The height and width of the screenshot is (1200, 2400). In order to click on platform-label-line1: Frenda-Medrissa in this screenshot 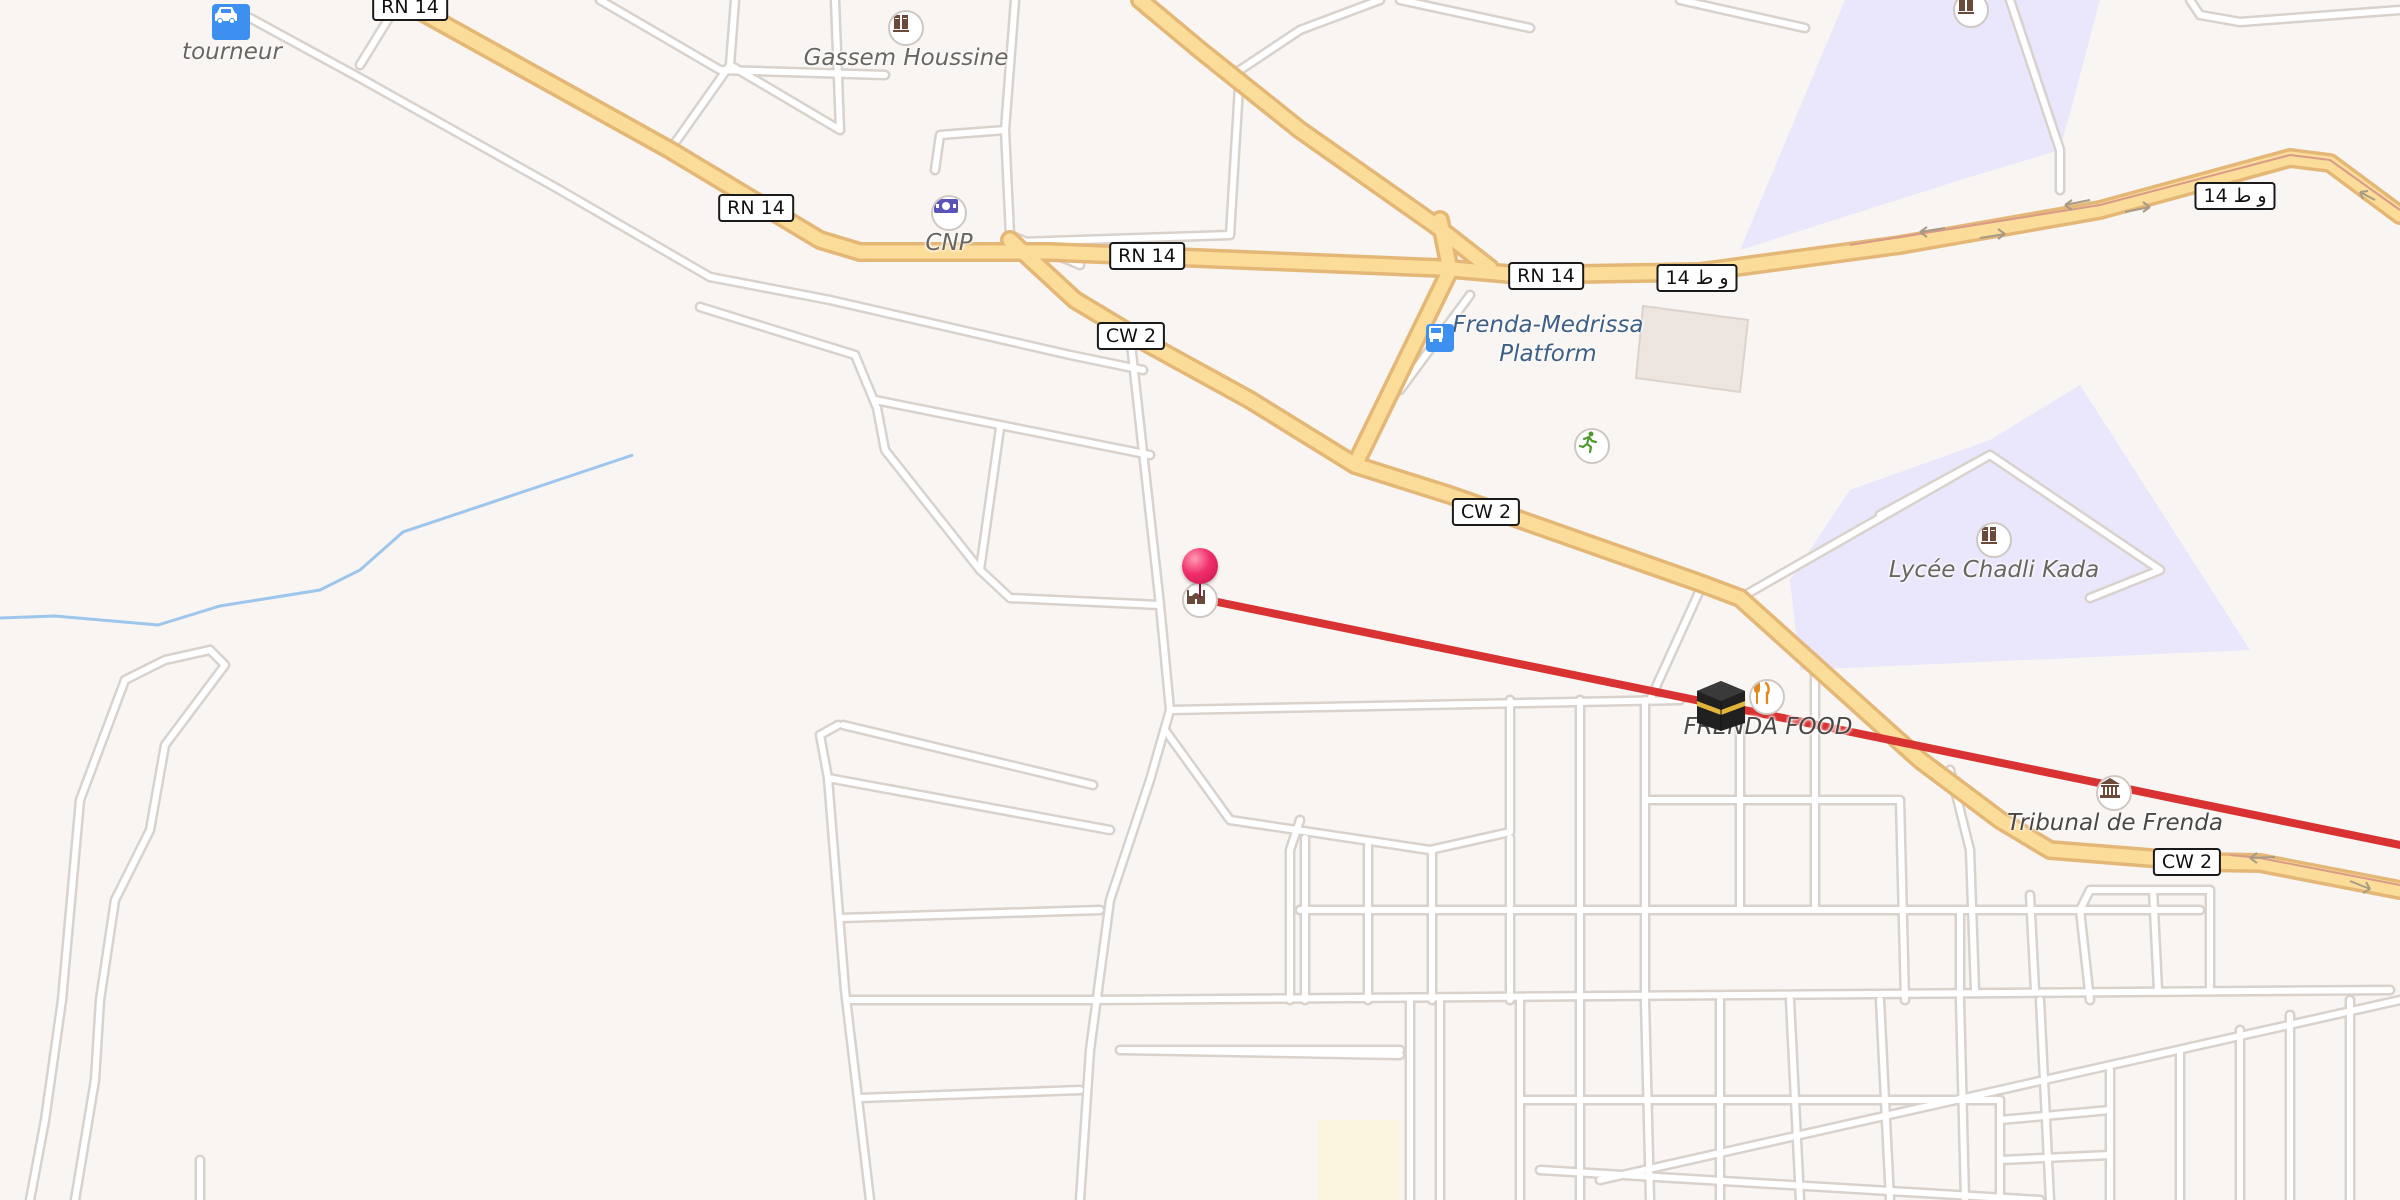, I will do `click(1548, 325)`.